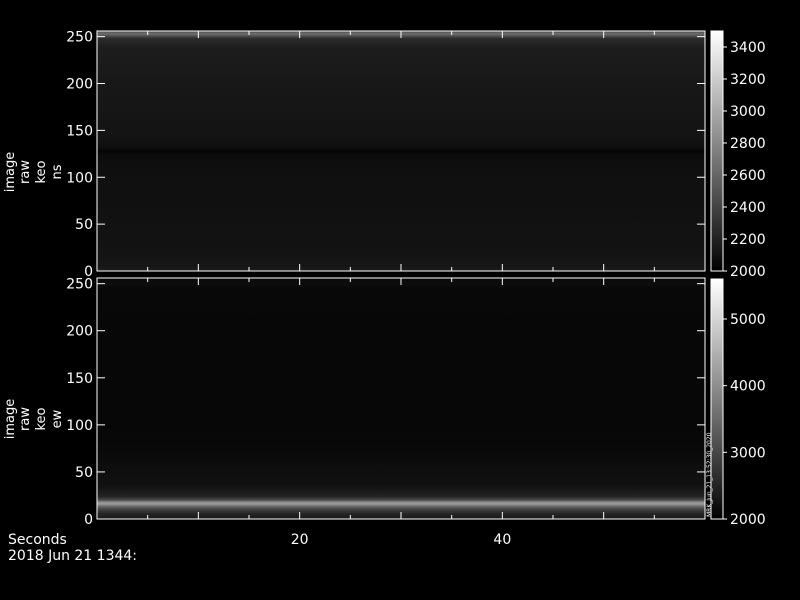  I want to click on panel-0-ytick-label-3: 150, so click(79, 131).